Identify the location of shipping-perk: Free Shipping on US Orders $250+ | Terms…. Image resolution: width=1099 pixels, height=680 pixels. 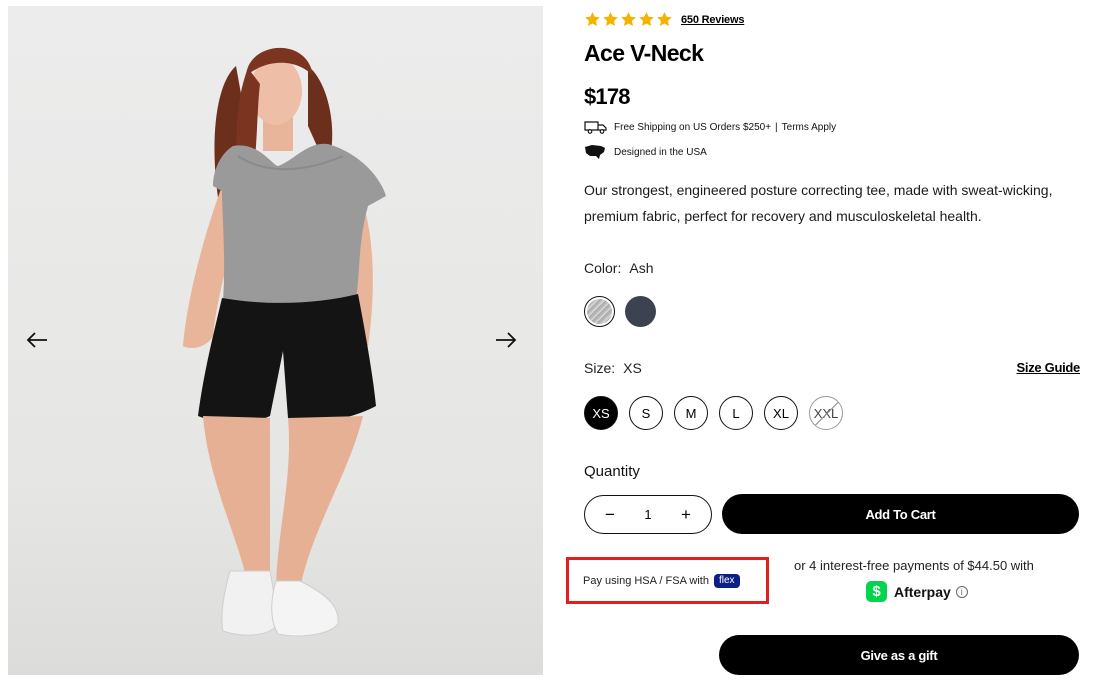
(710, 127).